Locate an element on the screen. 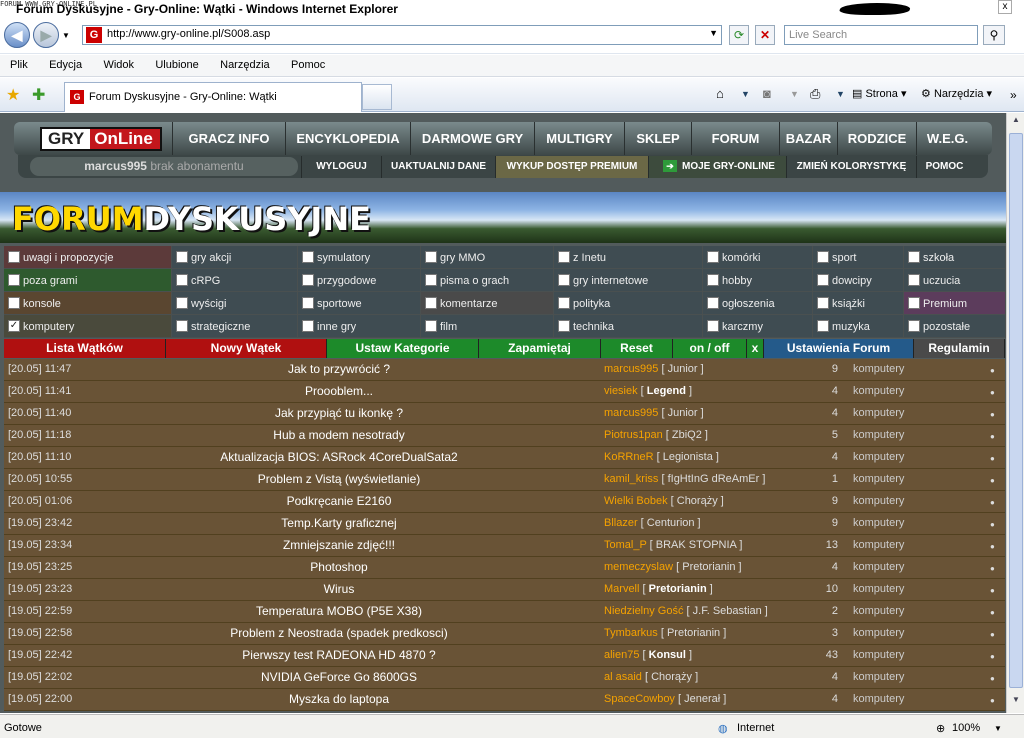 The width and height of the screenshot is (1024, 738). close-window-button: x is located at coordinates (1005, 7).